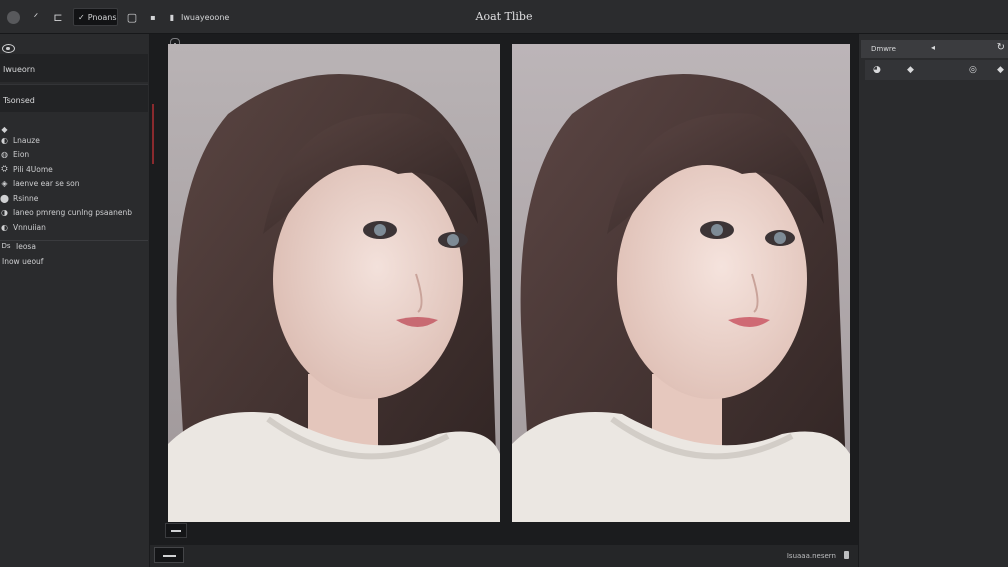 This screenshot has width=1008, height=567. I want to click on pin-icon: ◐, so click(4, 227).